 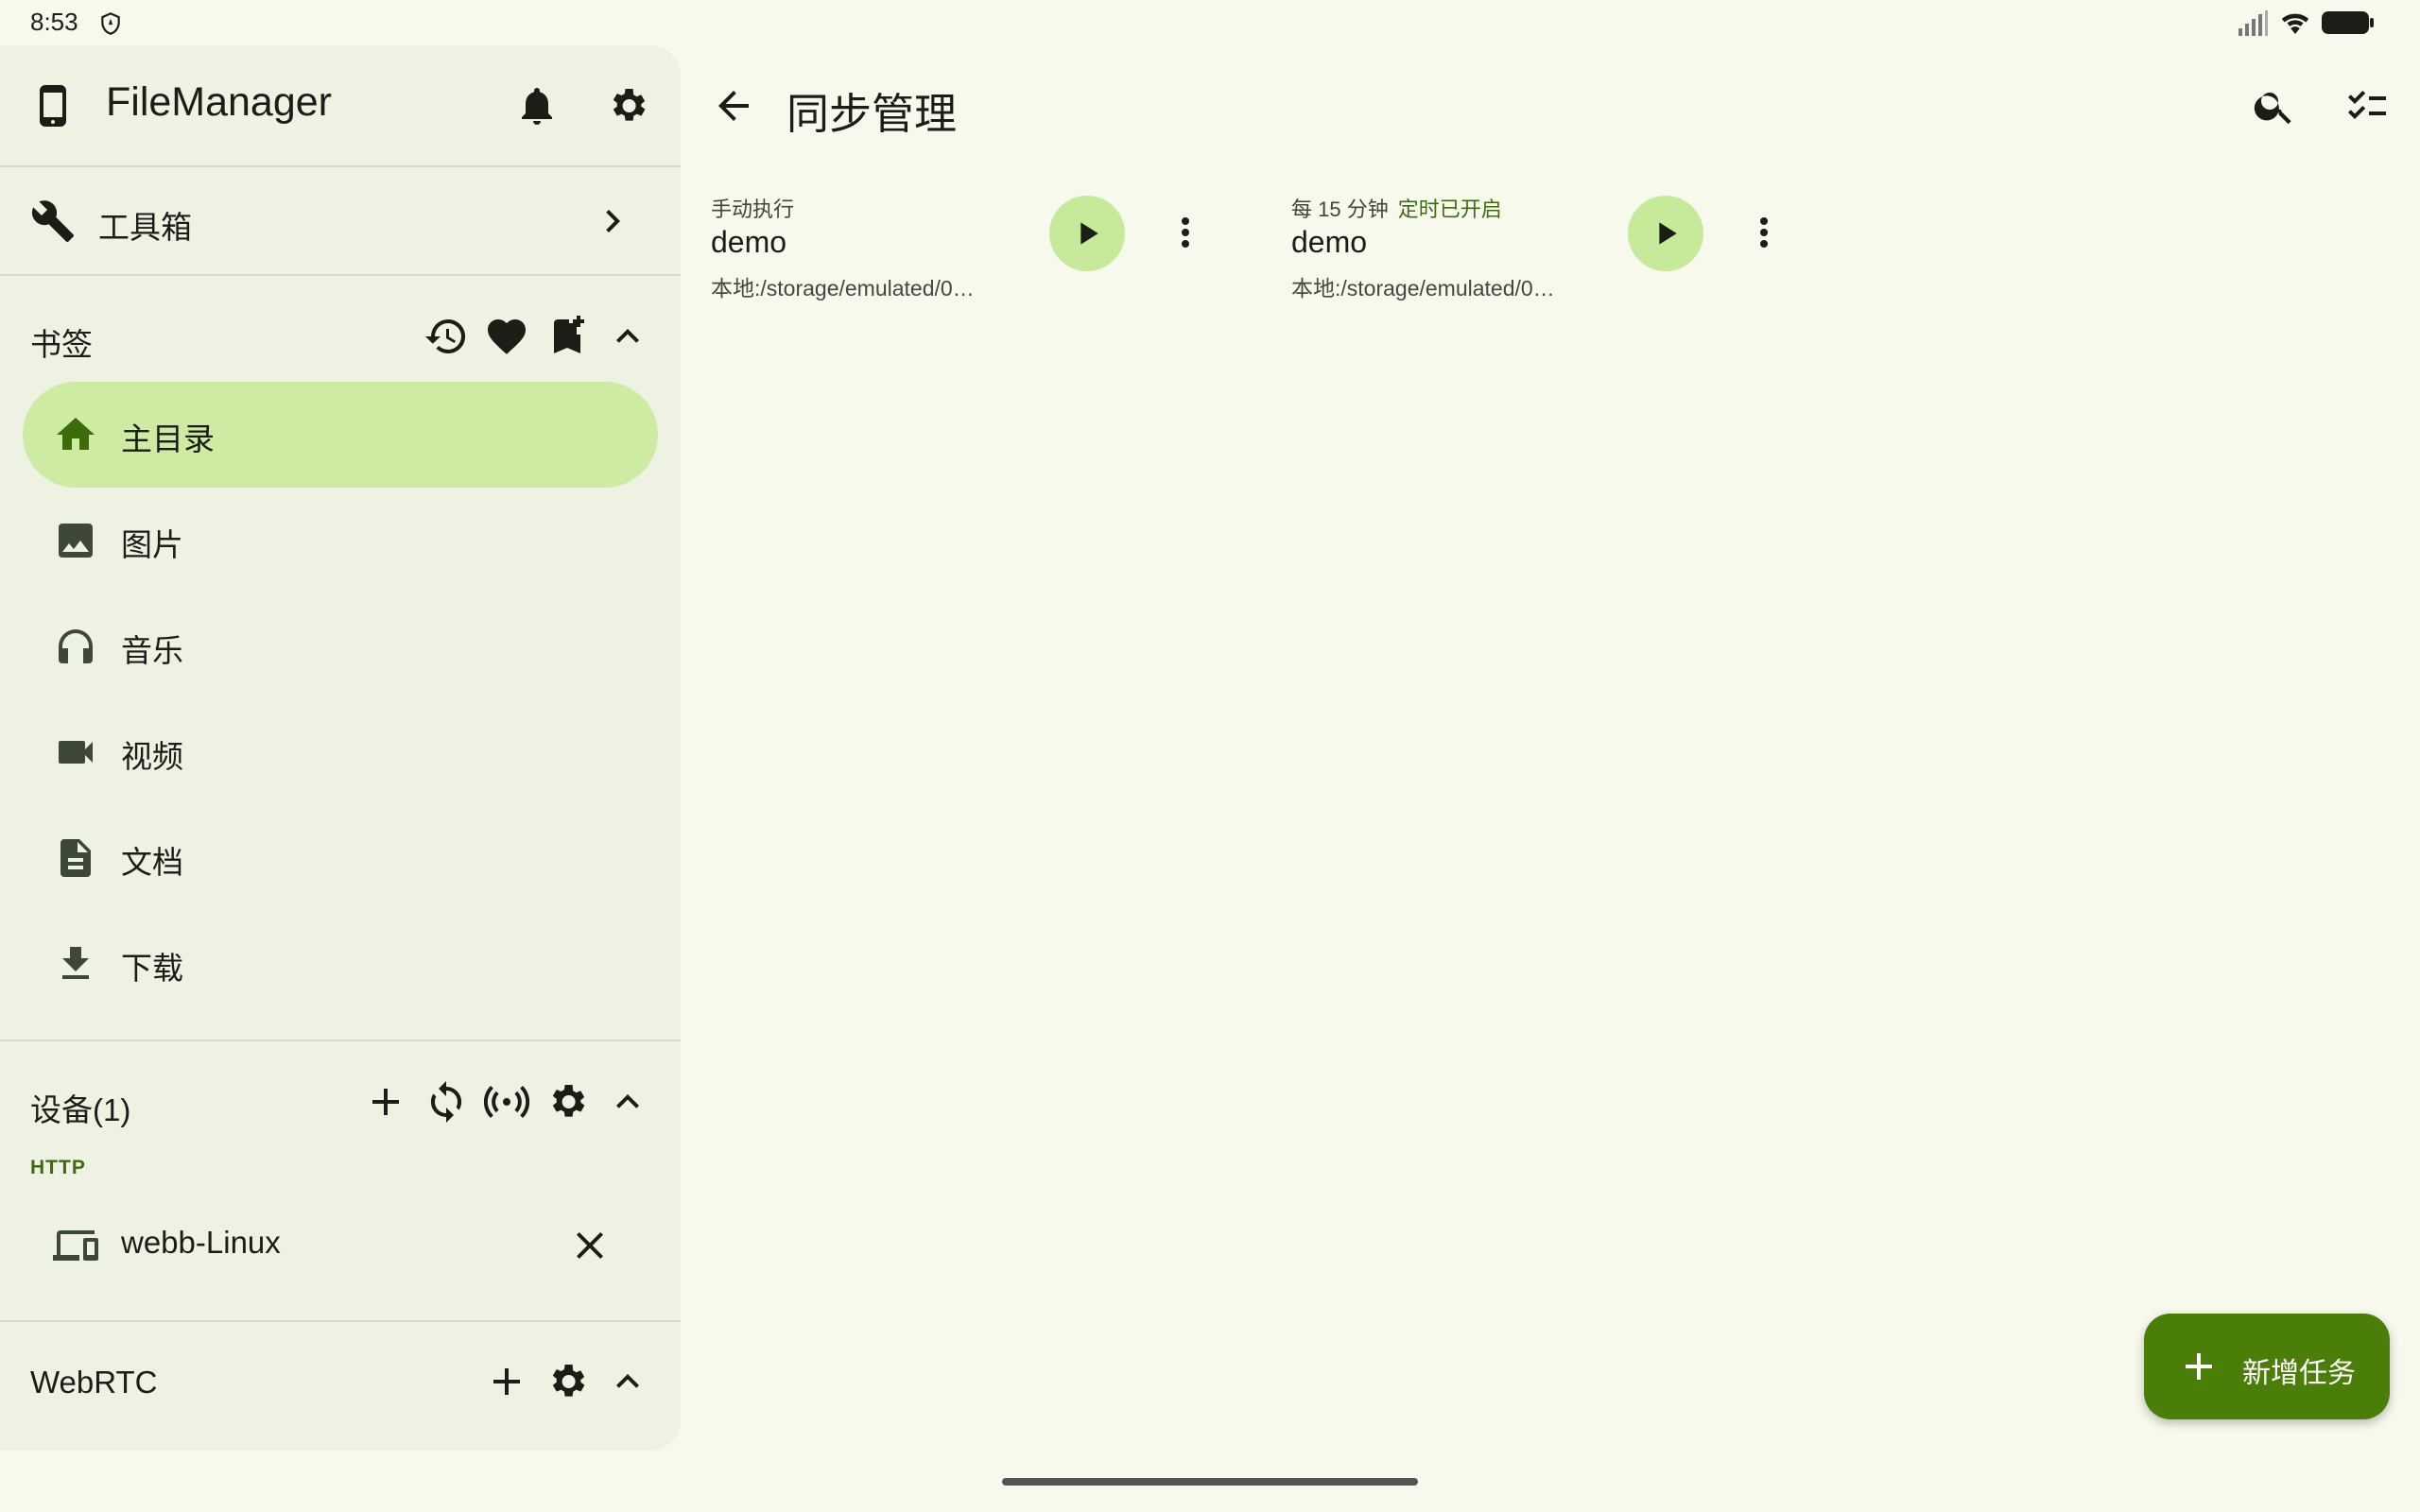 What do you see at coordinates (75, 1245) in the screenshot?
I see `devices-icon` at bounding box center [75, 1245].